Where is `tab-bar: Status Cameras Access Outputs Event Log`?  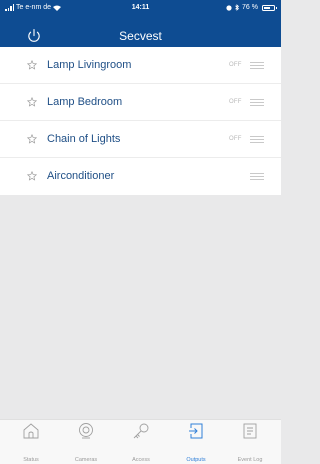 tab-bar: Status Cameras Access Outputs Event Log is located at coordinates (140, 441).